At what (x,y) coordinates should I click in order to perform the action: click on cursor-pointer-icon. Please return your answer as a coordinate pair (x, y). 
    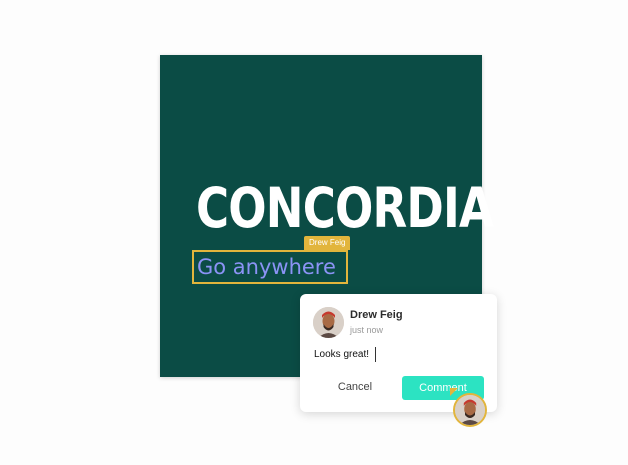
    Looking at the image, I should click on (454, 392).